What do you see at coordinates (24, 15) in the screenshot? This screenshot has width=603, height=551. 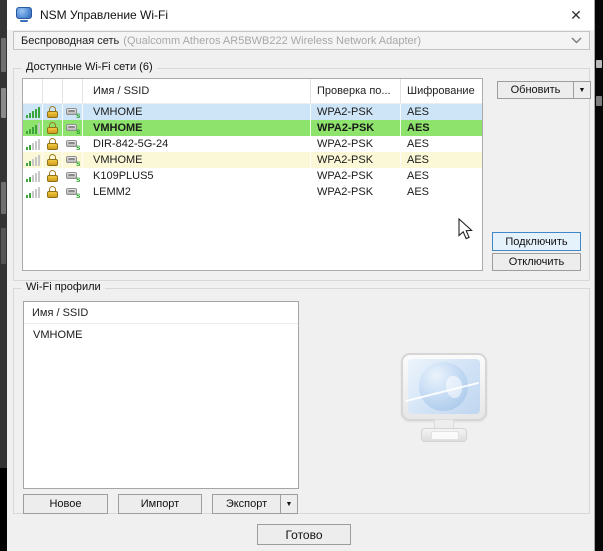 I see `app-icon` at bounding box center [24, 15].